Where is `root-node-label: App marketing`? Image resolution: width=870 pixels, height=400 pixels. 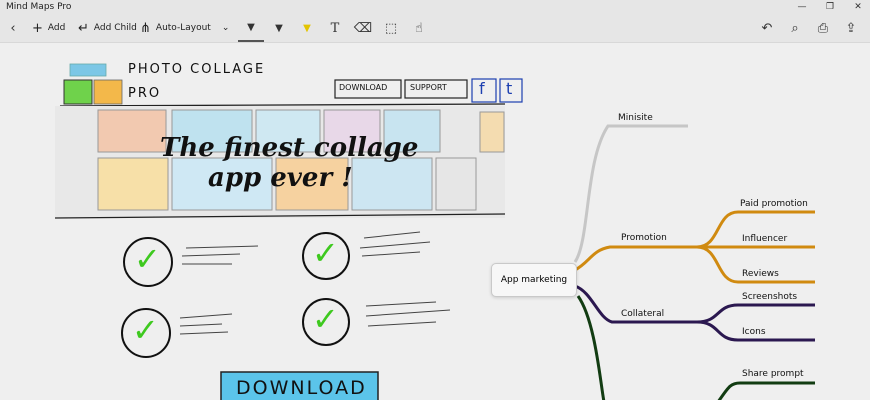 root-node-label: App marketing is located at coordinates (534, 280).